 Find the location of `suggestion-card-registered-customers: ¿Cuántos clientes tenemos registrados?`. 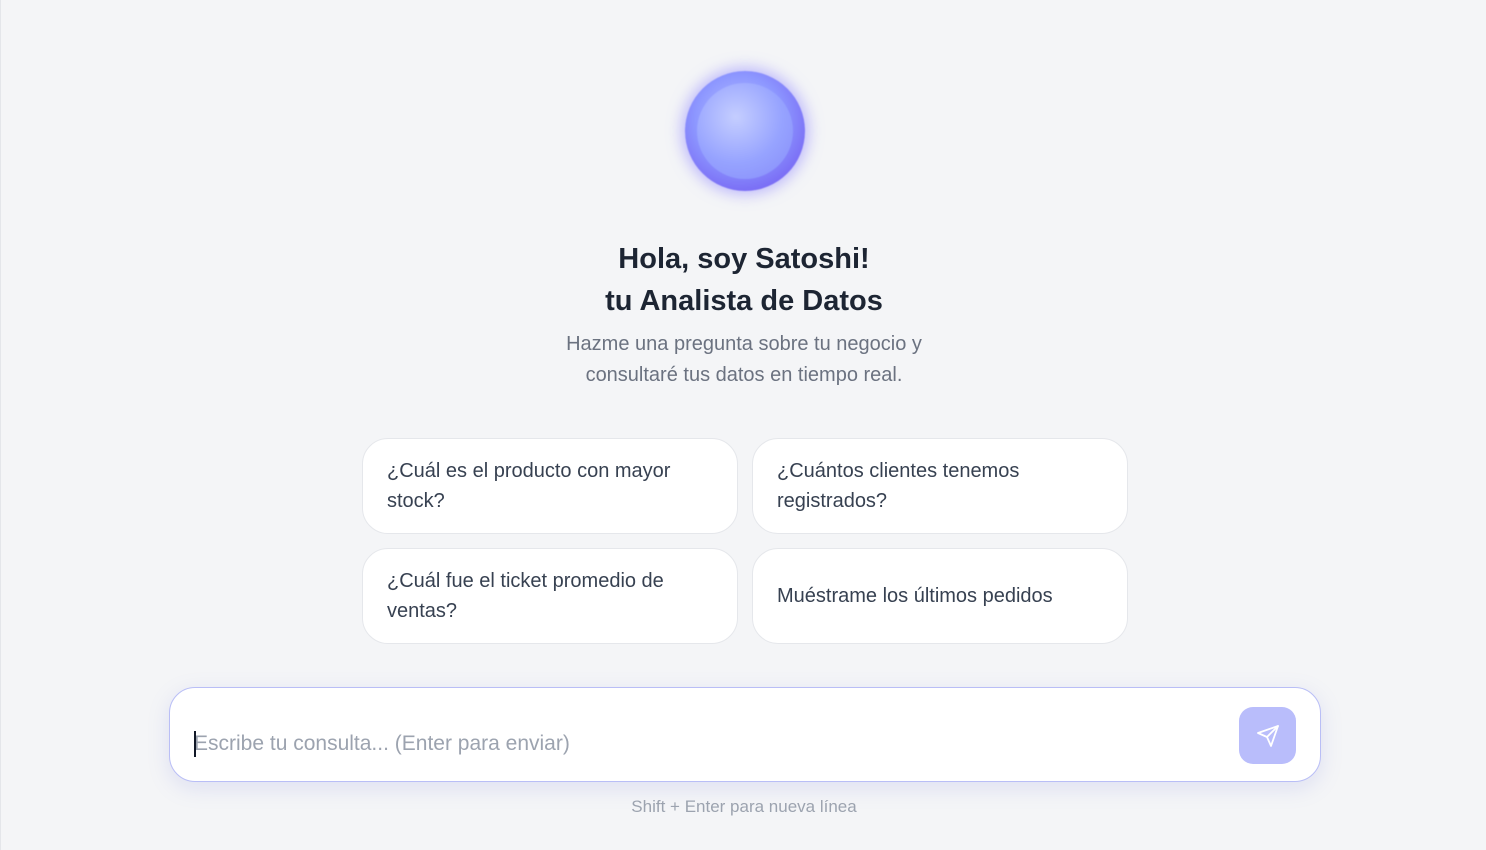

suggestion-card-registered-customers: ¿Cuántos clientes tenemos registrados? is located at coordinates (940, 486).